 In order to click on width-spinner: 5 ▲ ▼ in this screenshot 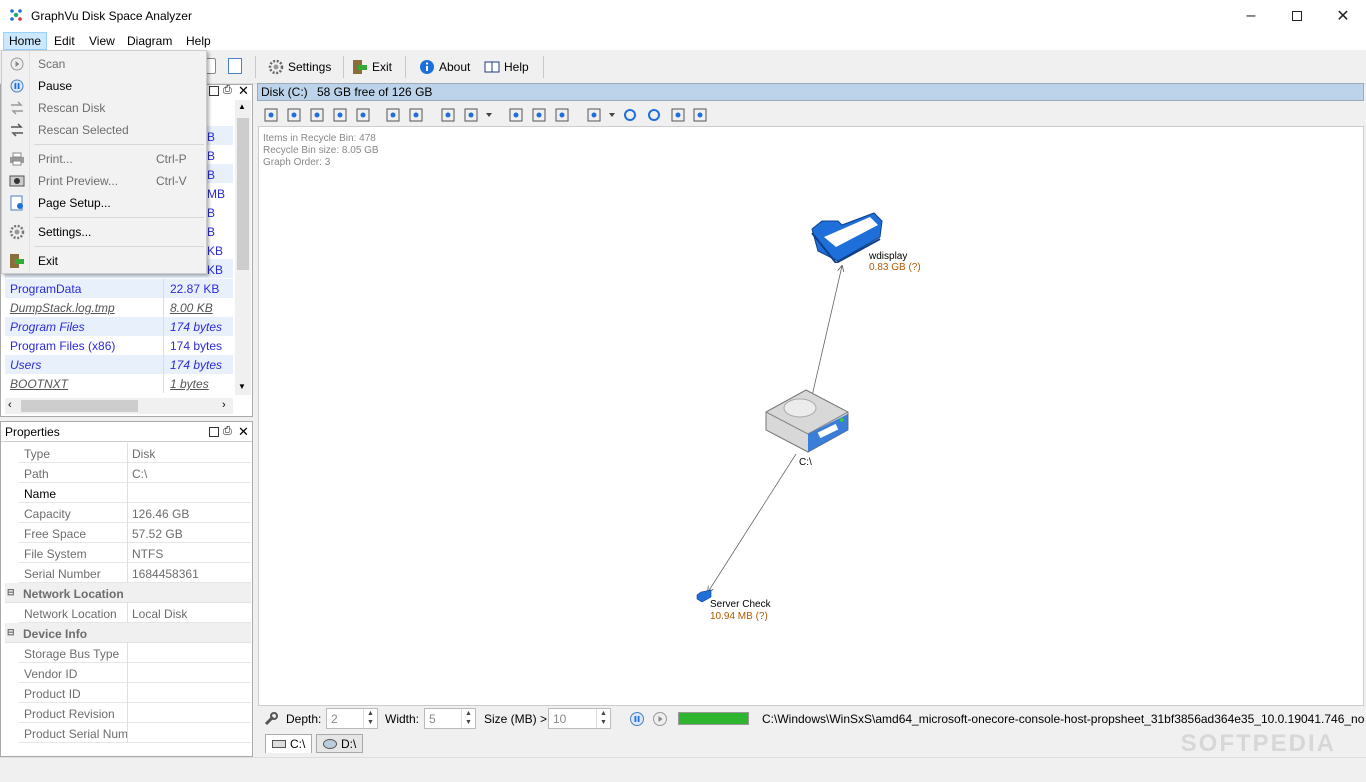, I will do `click(450, 718)`.